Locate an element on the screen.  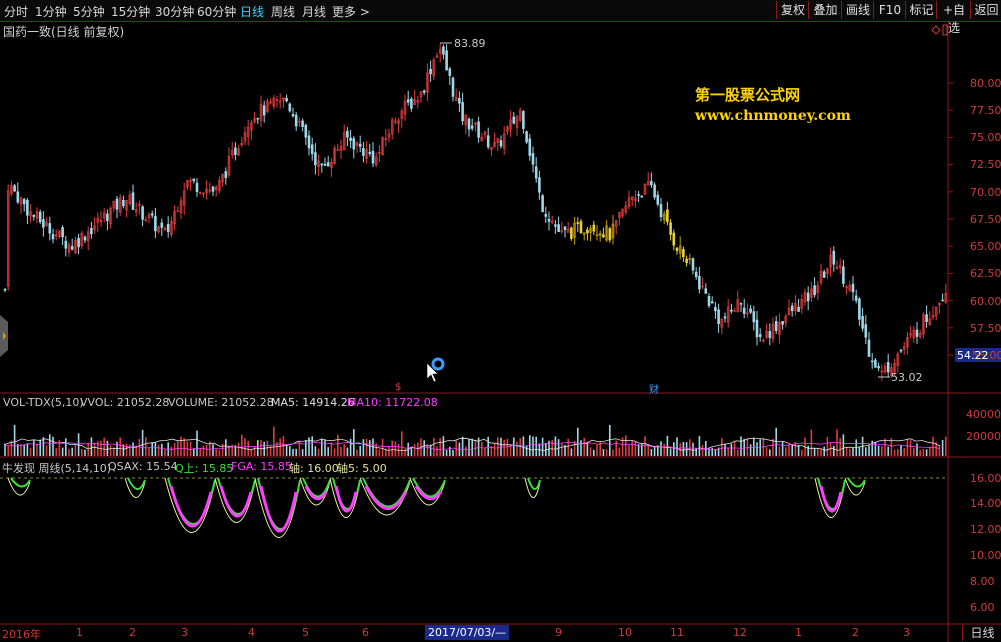
indicator-fga-line is located at coordinates (831, 499).